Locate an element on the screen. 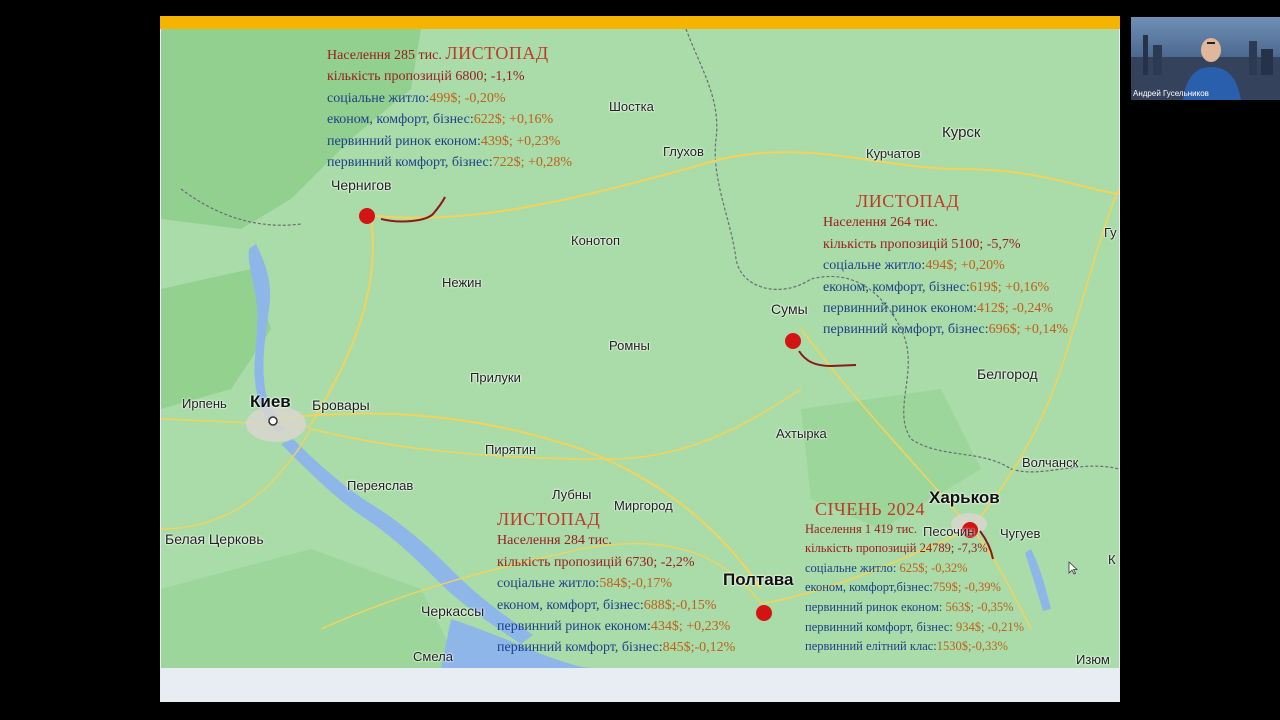 This screenshot has width=1280, height=720. city-label-nezhin: Нежин is located at coordinates (462, 282).